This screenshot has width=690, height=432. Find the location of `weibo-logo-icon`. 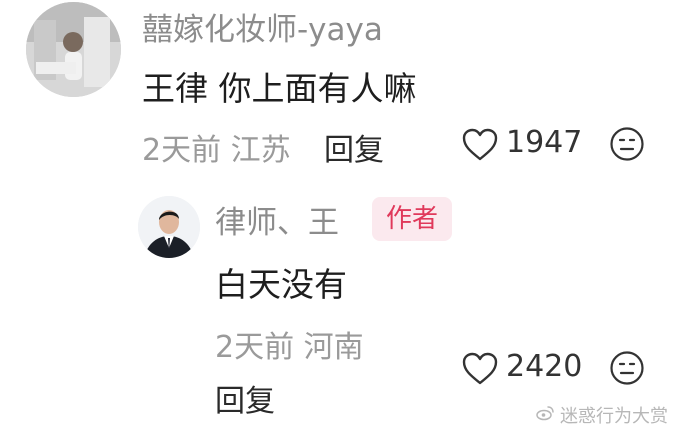

weibo-logo-icon is located at coordinates (545, 413).